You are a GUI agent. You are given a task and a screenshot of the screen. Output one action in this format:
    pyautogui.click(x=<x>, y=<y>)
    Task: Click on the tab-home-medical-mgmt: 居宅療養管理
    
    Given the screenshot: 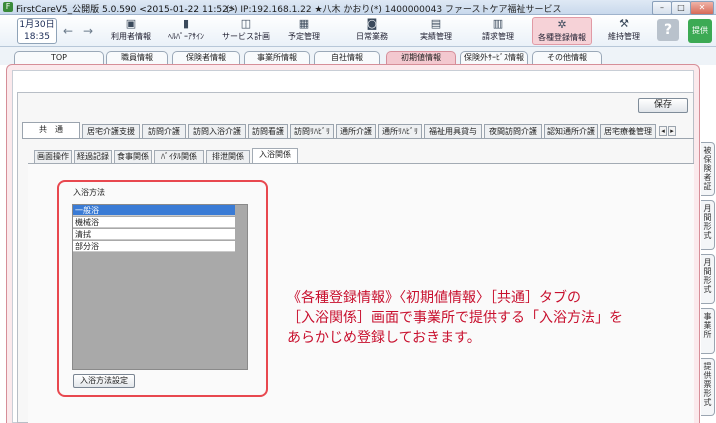 What is the action you would take?
    pyautogui.click(x=628, y=131)
    